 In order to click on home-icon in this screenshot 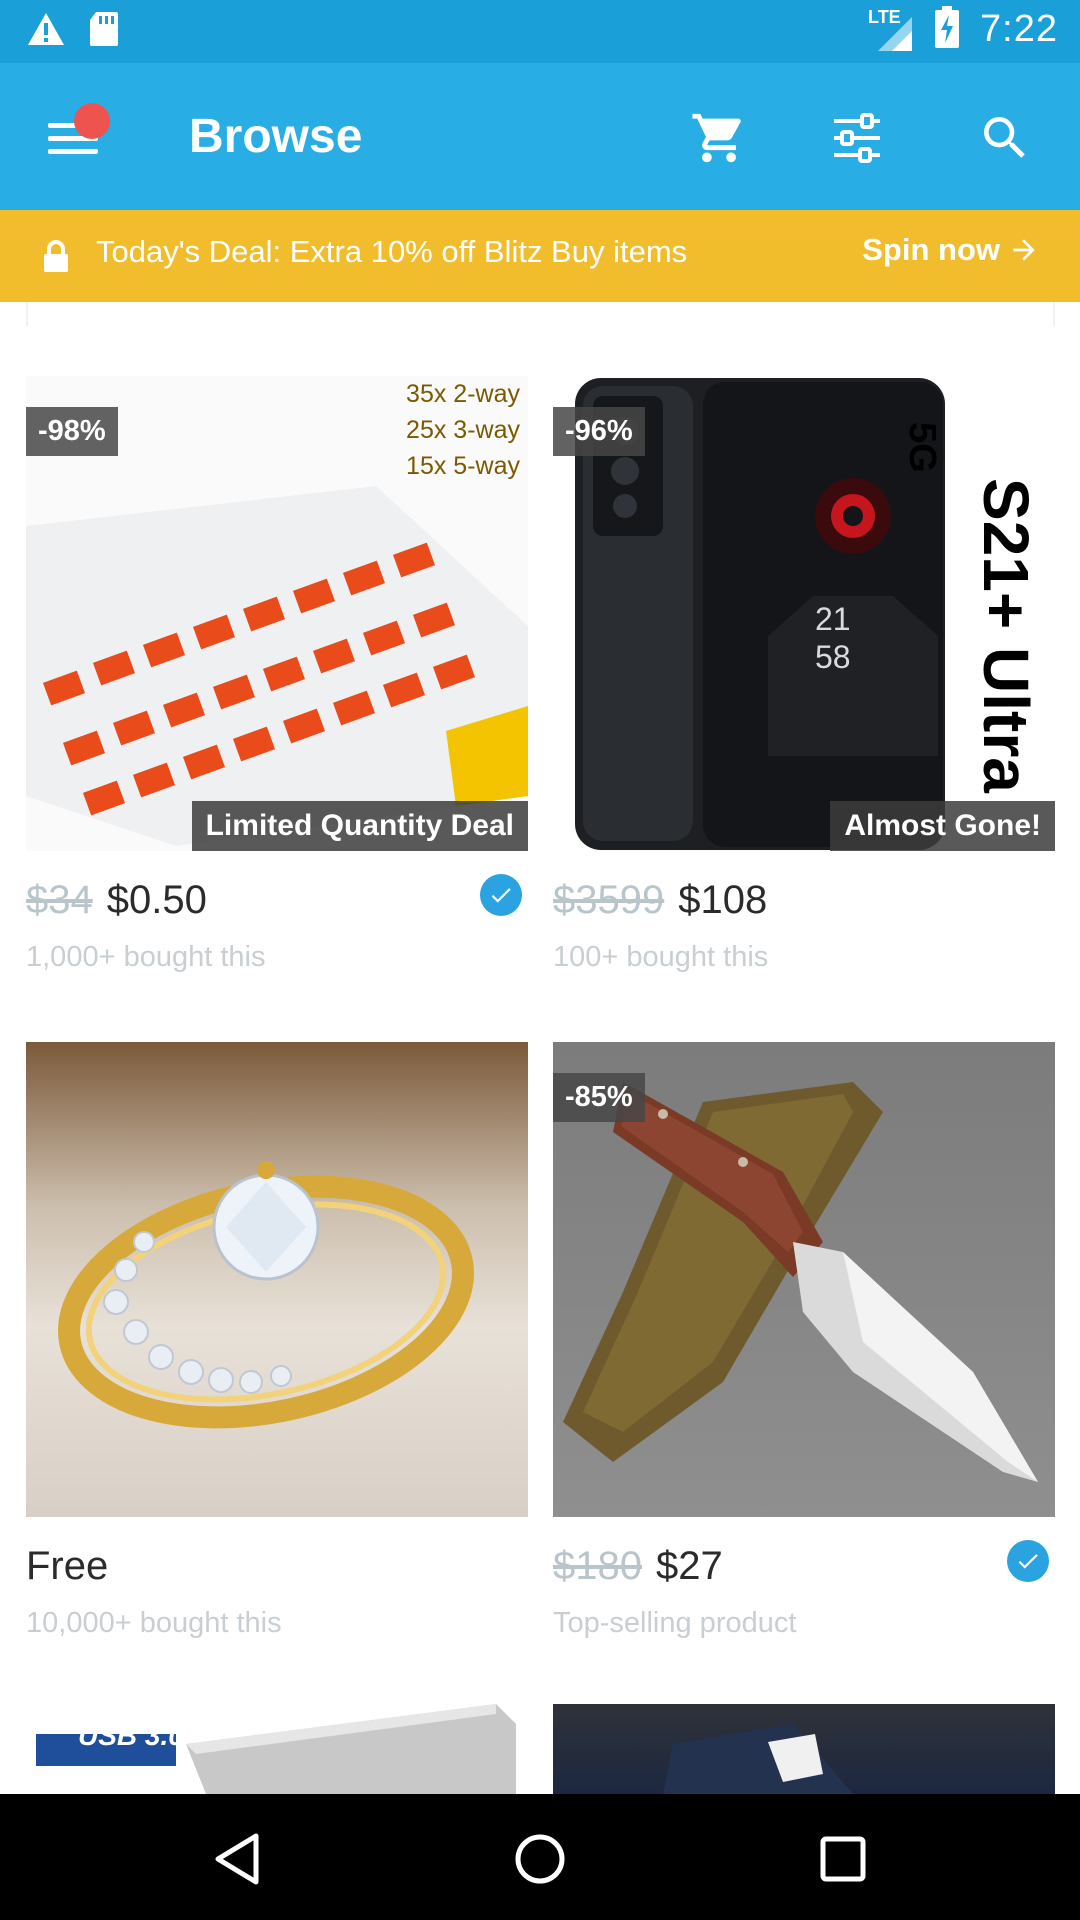, I will do `click(540, 1859)`.